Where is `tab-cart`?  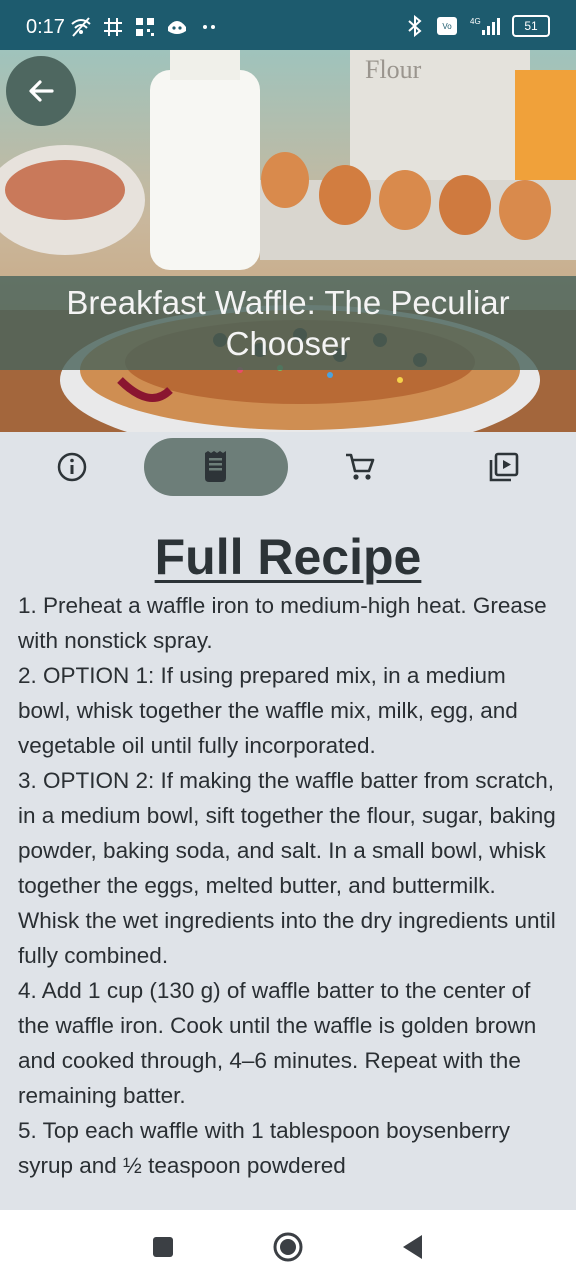 tab-cart is located at coordinates (360, 467).